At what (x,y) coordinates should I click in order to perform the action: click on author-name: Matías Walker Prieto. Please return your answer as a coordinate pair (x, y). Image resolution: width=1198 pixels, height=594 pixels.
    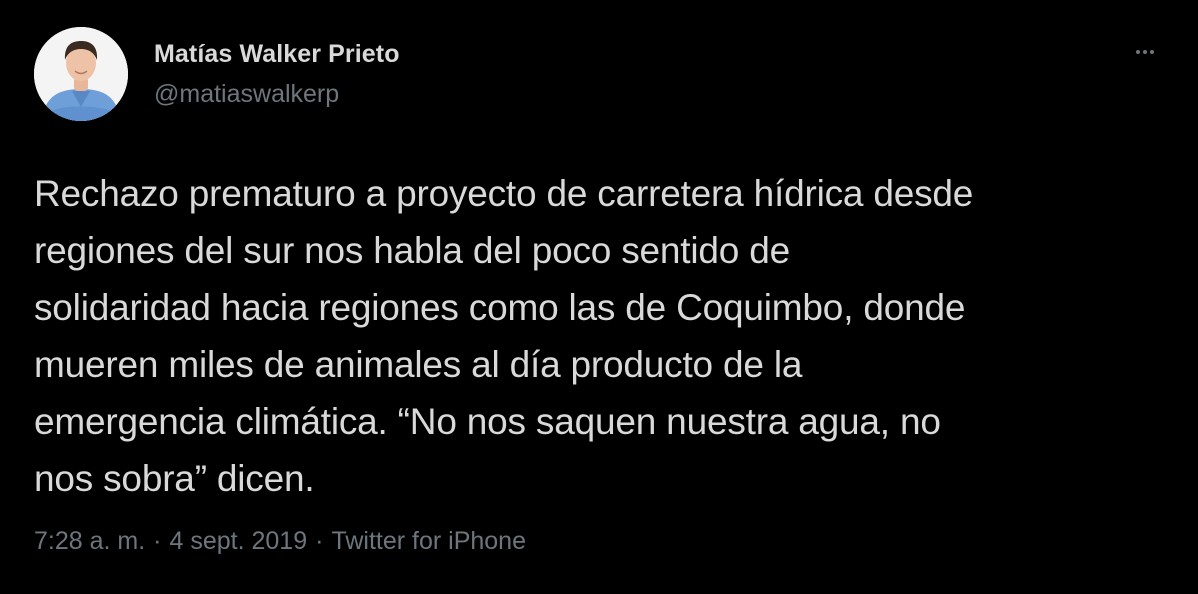
    Looking at the image, I should click on (277, 54).